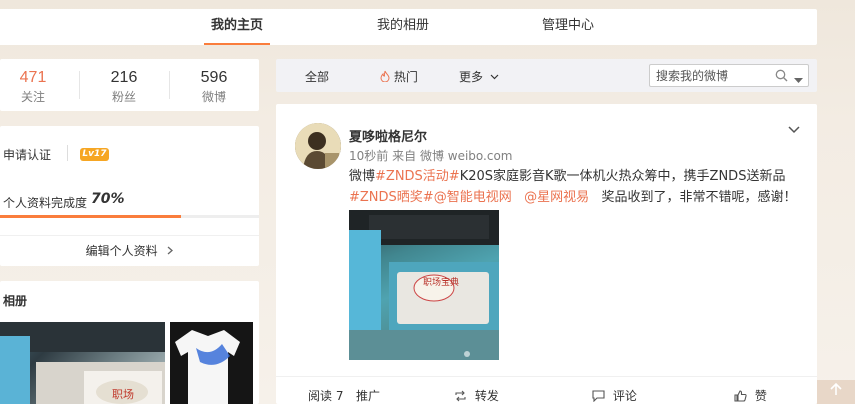 This screenshot has width=855, height=404. What do you see at coordinates (460, 397) in the screenshot?
I see `repost-icon` at bounding box center [460, 397].